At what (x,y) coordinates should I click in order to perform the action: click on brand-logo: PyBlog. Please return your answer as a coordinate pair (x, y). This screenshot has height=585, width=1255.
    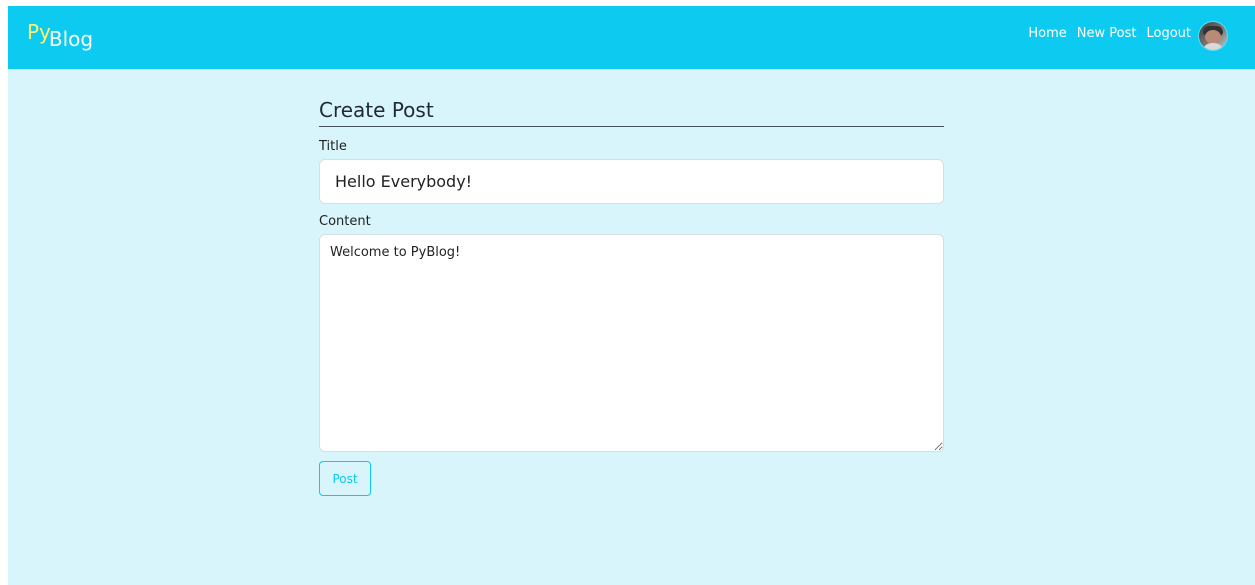
    Looking at the image, I should click on (60, 36).